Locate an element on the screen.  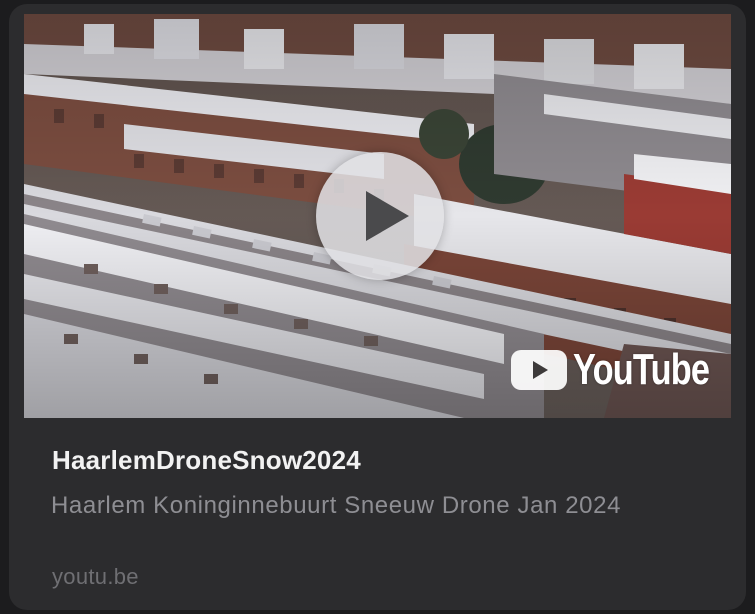
link-domain: youtu.be is located at coordinates (95, 576).